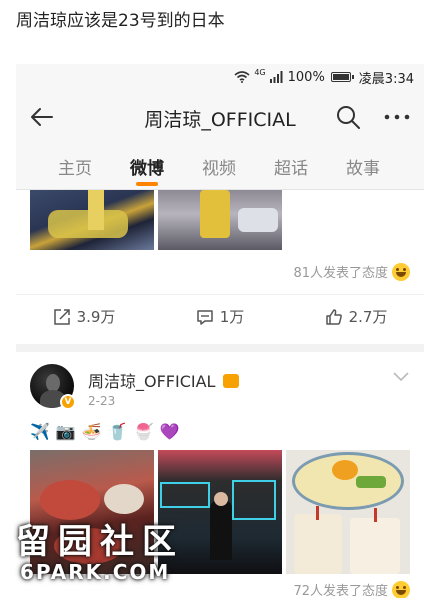 This screenshot has height=598, width=440. I want to click on tab-supertopic: 超话, so click(291, 166).